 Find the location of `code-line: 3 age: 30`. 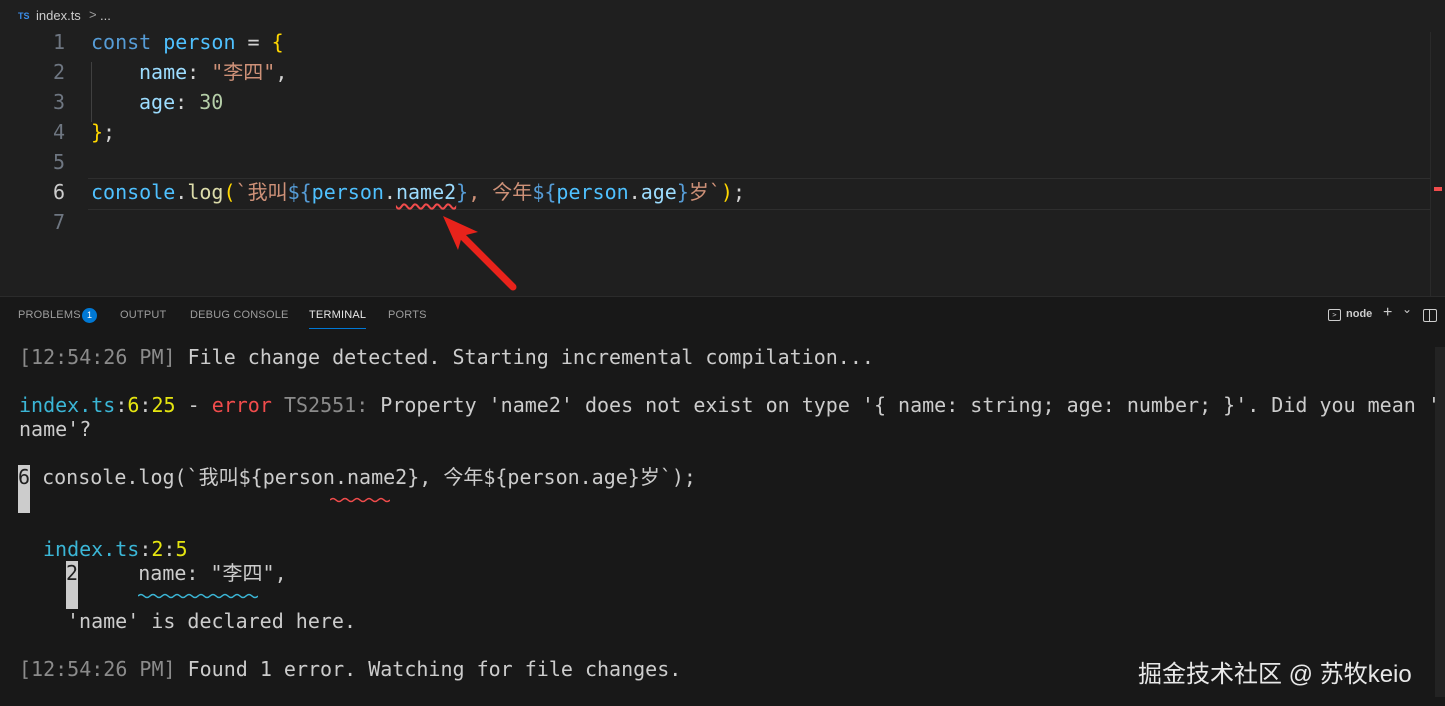

code-line: 3 age: 30 is located at coordinates (722, 102).